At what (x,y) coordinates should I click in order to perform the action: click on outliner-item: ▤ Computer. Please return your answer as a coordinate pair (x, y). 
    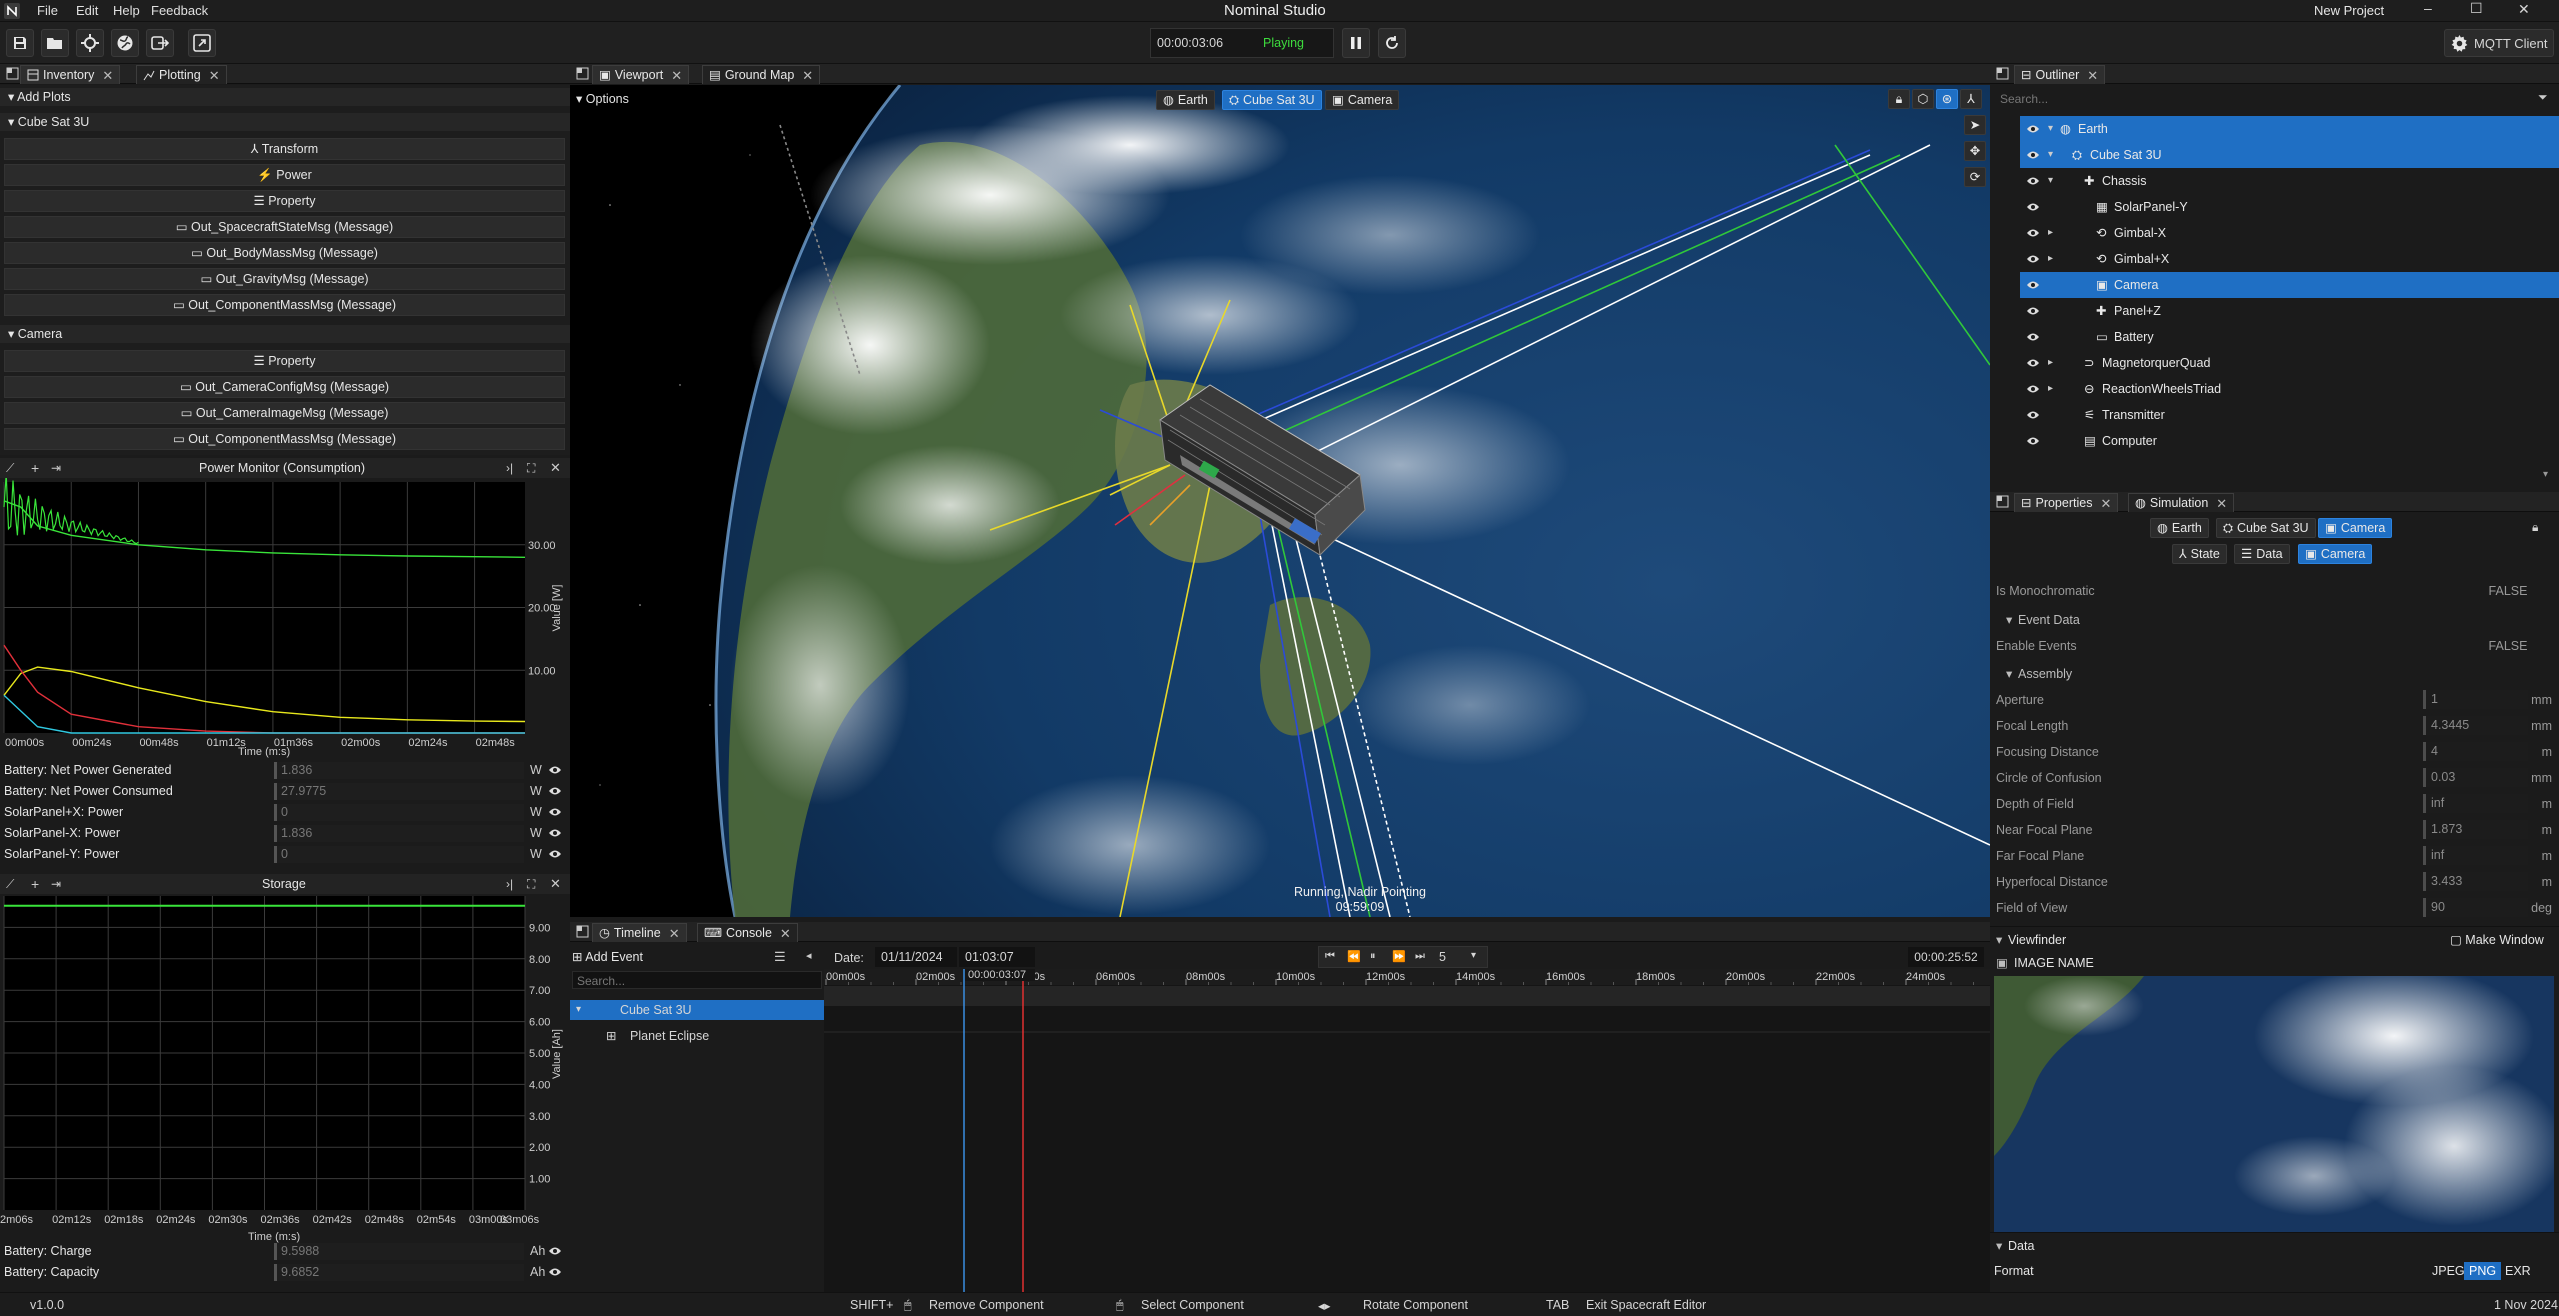
    Looking at the image, I should click on (2289, 441).